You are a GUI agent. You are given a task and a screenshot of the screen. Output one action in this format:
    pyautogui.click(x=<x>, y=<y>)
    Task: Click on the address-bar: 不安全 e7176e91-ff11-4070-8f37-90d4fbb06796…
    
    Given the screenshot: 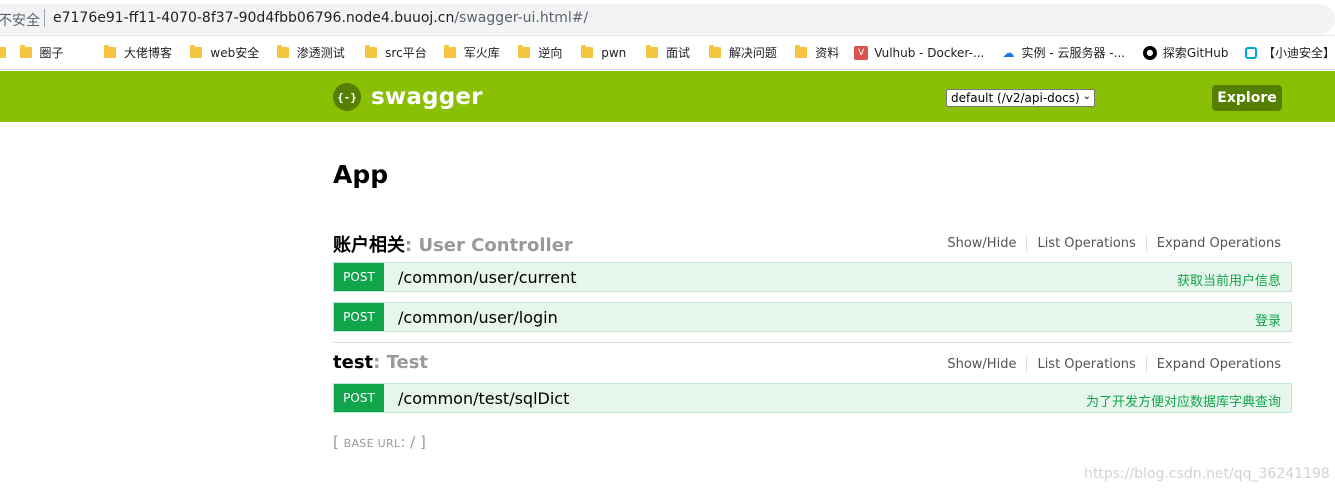 What is the action you would take?
    pyautogui.click(x=667, y=18)
    